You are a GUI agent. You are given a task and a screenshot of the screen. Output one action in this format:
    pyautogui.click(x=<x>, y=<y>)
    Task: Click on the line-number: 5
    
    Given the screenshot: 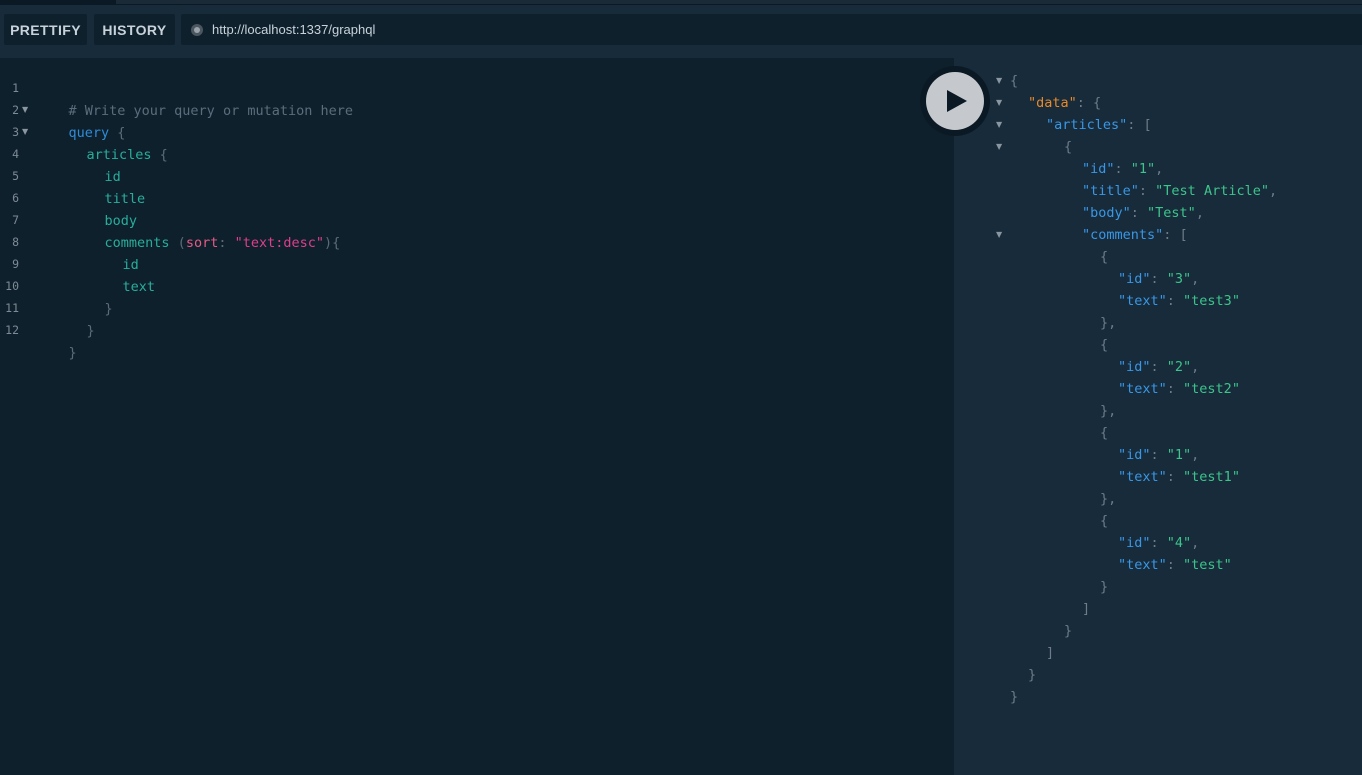 What is the action you would take?
    pyautogui.click(x=15, y=176)
    